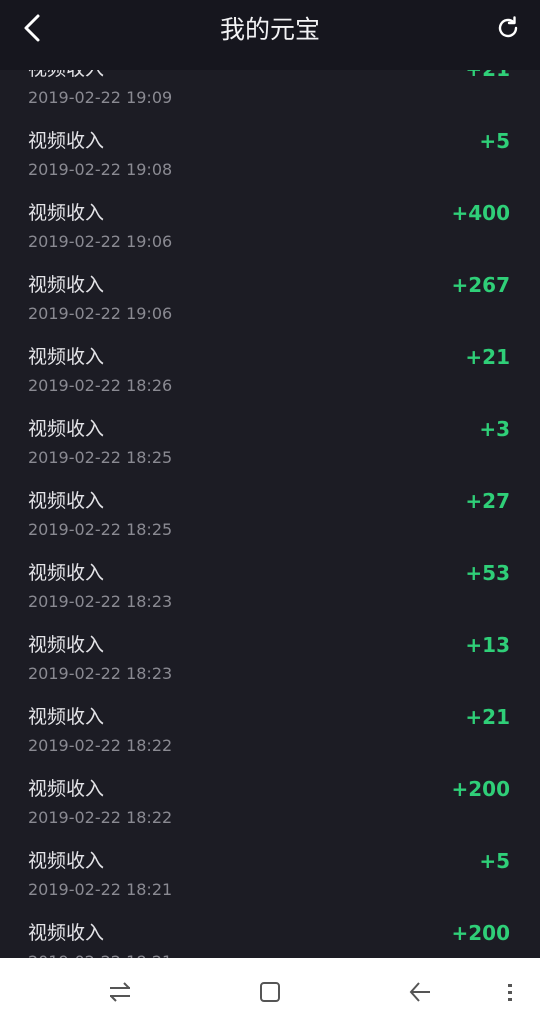 The width and height of the screenshot is (540, 1030). I want to click on transaction-amount: +267, so click(480, 285).